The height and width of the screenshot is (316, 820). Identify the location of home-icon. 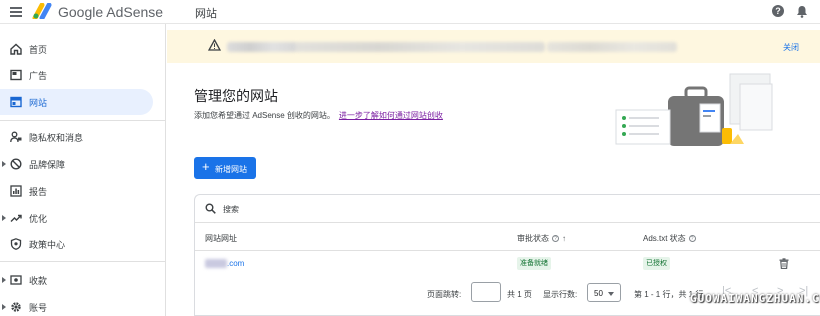
(16, 49).